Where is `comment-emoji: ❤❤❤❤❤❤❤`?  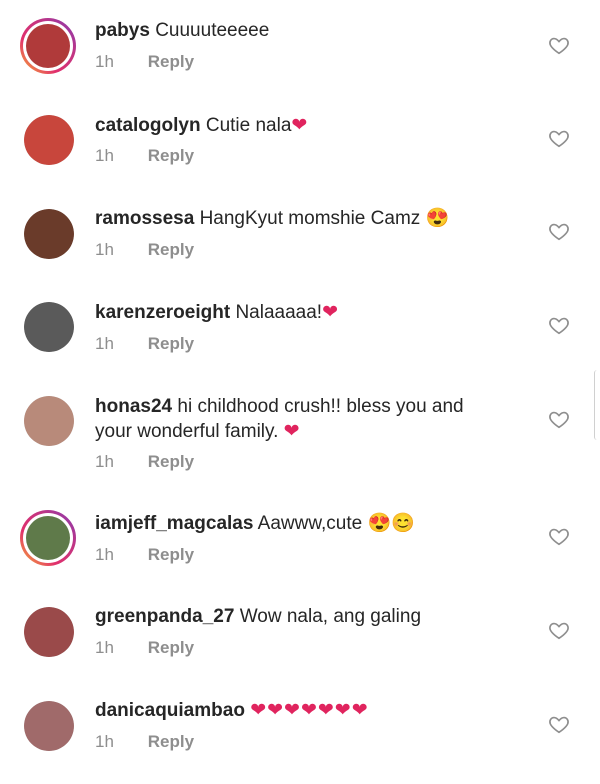
comment-emoji: ❤❤❤❤❤❤❤ is located at coordinates (309, 710).